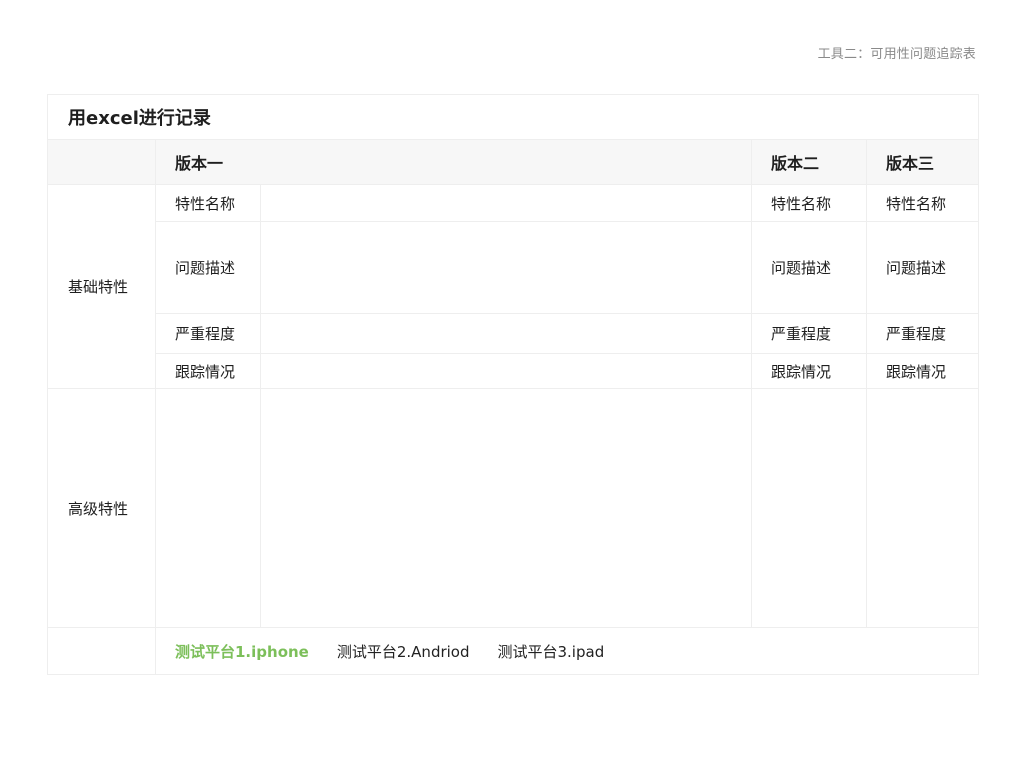 The height and width of the screenshot is (768, 1024). What do you see at coordinates (551, 651) in the screenshot?
I see `tab-platform-ipad: 测试平台3.ipad` at bounding box center [551, 651].